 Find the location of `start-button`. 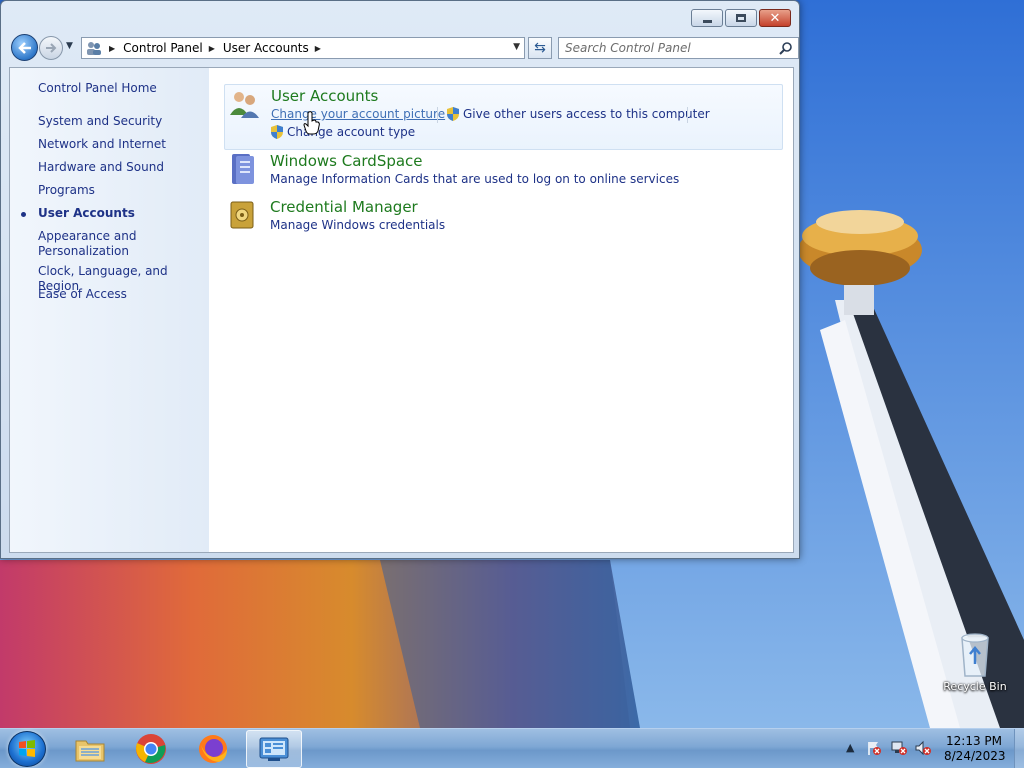

start-button is located at coordinates (27, 749).